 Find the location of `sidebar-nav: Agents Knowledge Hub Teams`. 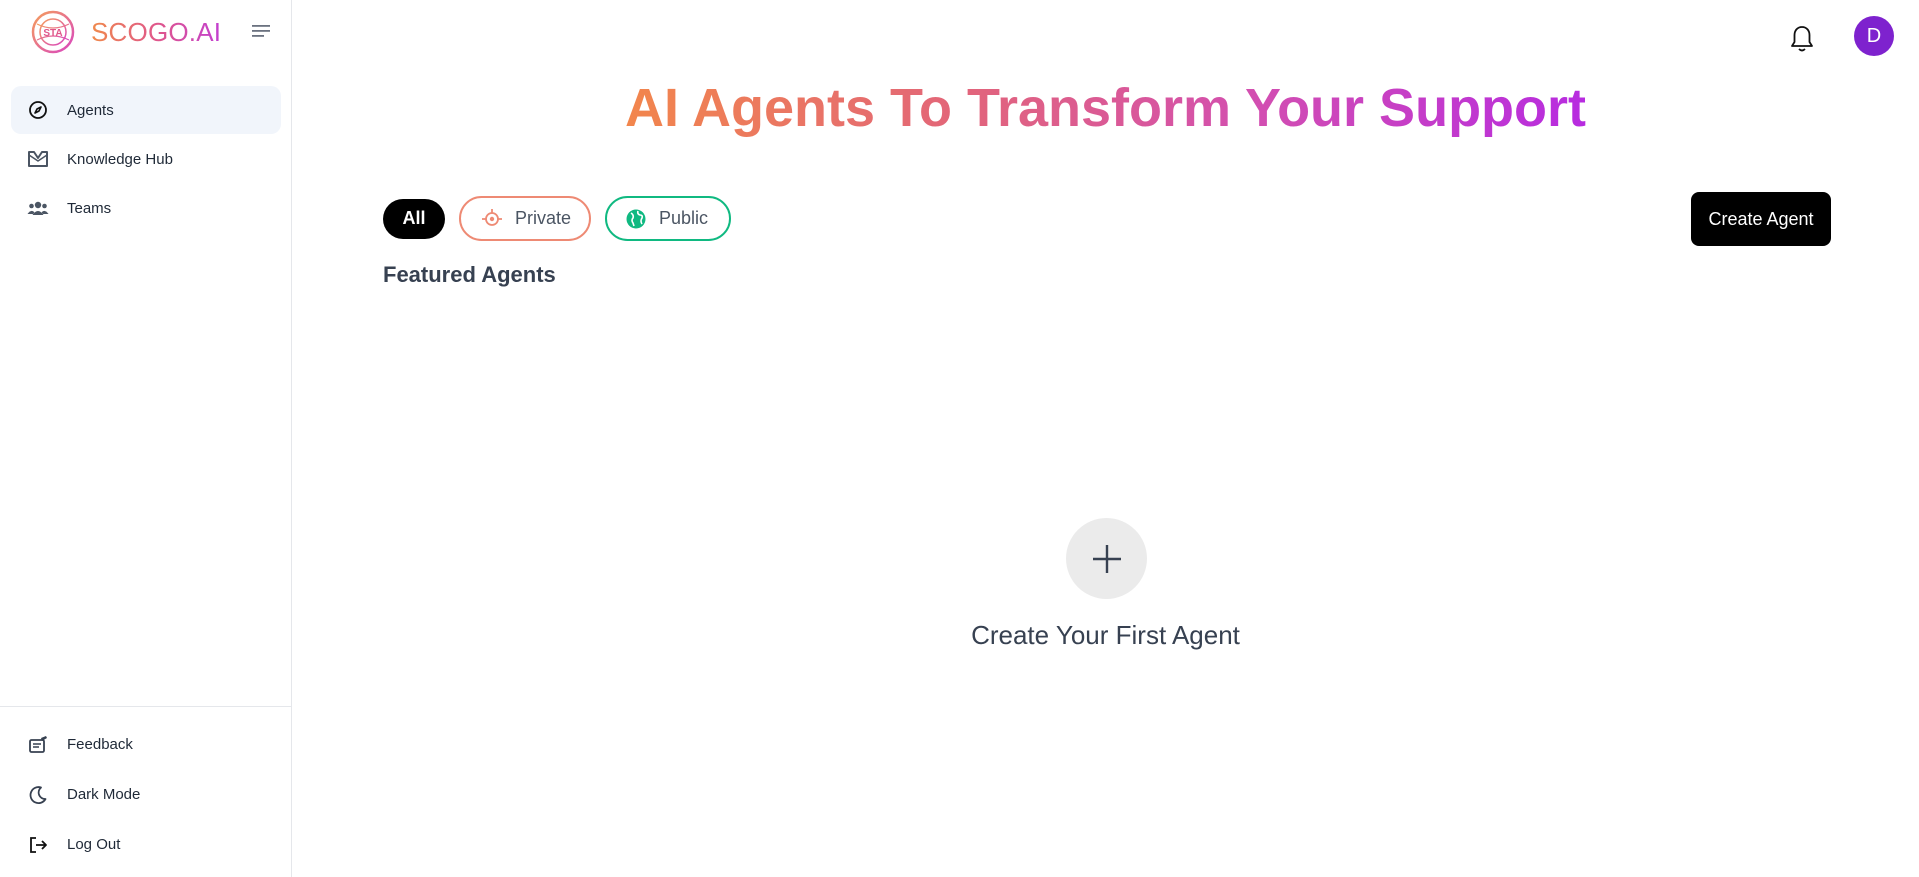

sidebar-nav: Agents Knowledge Hub Teams is located at coordinates (146, 159).